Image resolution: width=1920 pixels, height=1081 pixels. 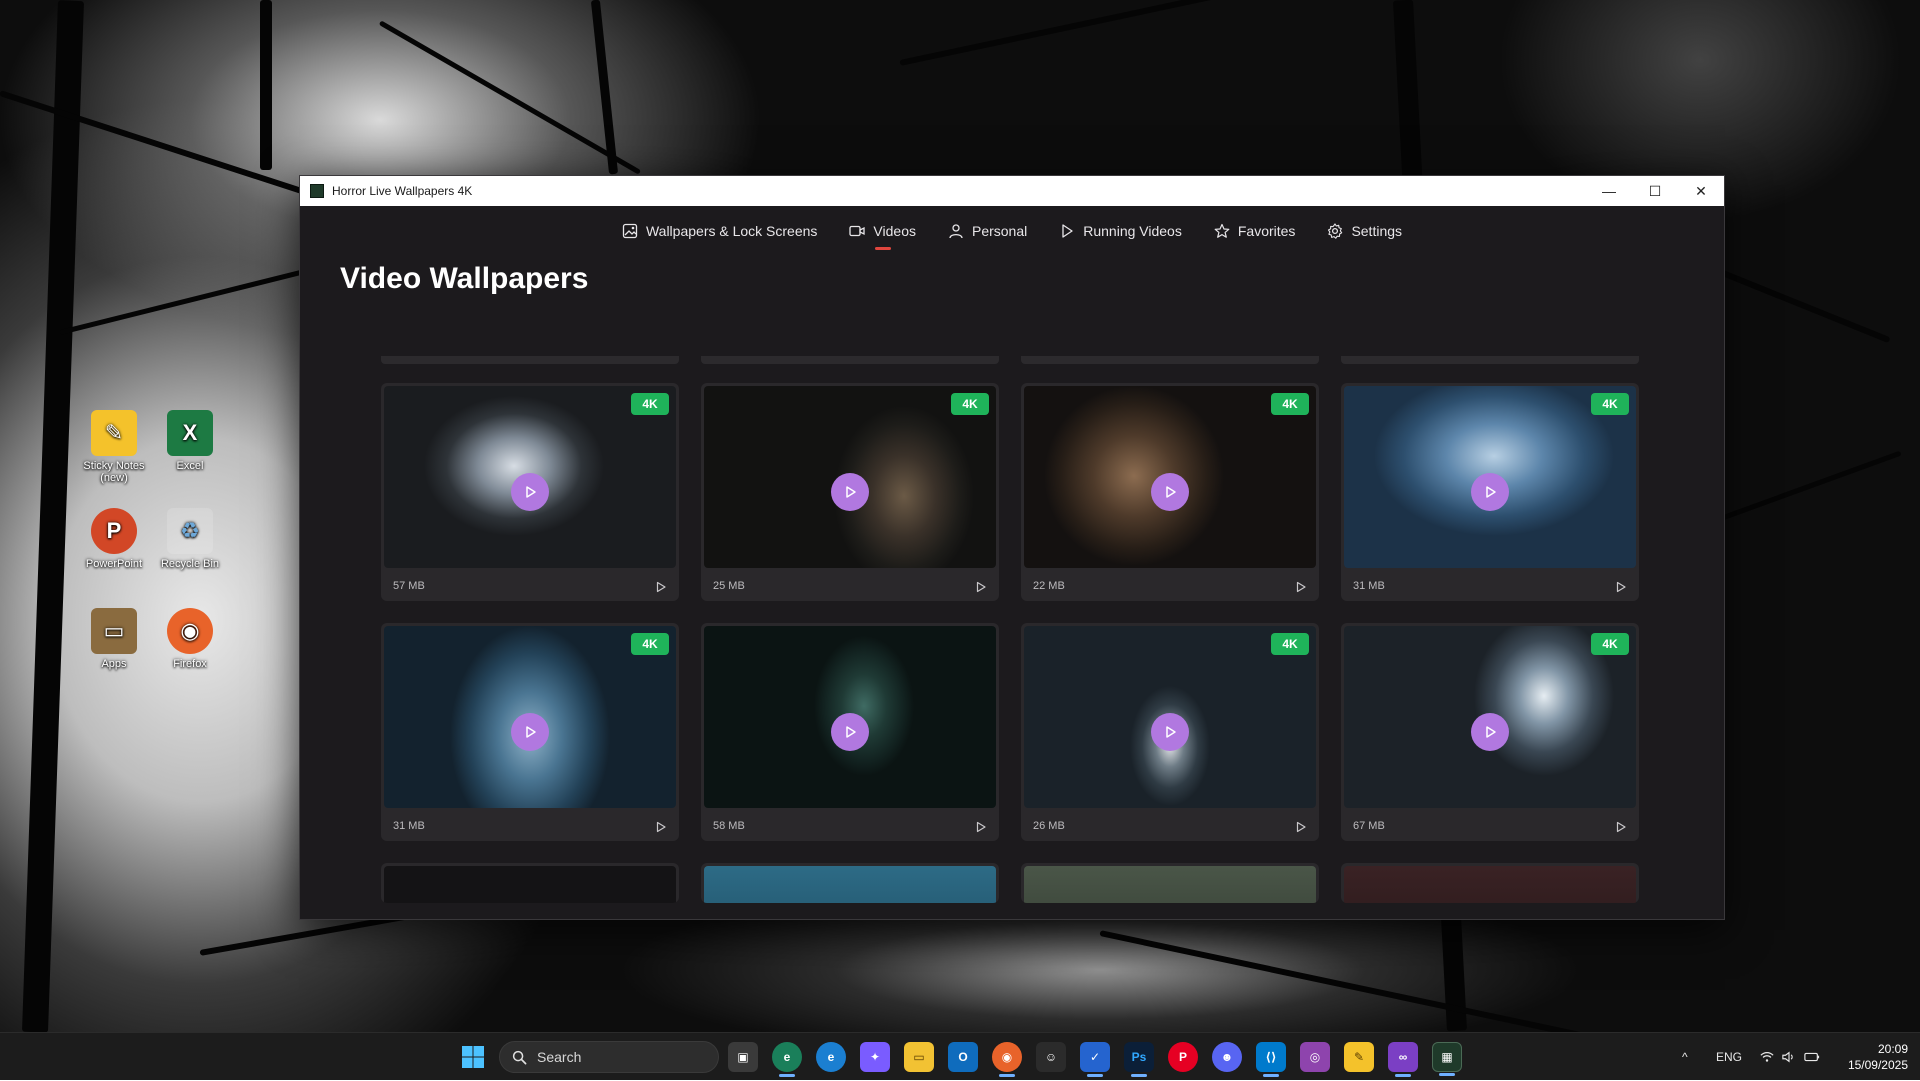 I want to click on taskbar-outlook: O, so click(x=963, y=1057).